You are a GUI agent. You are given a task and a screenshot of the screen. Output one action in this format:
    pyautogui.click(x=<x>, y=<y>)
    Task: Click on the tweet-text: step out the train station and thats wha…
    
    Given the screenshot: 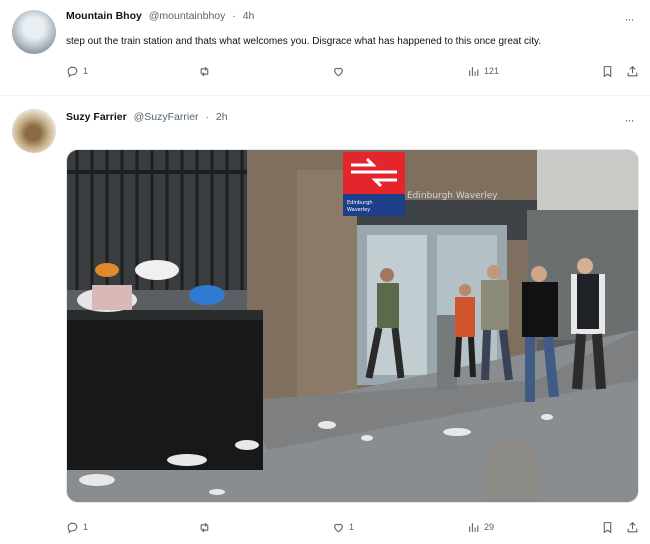 What is the action you would take?
    pyautogui.click(x=304, y=41)
    